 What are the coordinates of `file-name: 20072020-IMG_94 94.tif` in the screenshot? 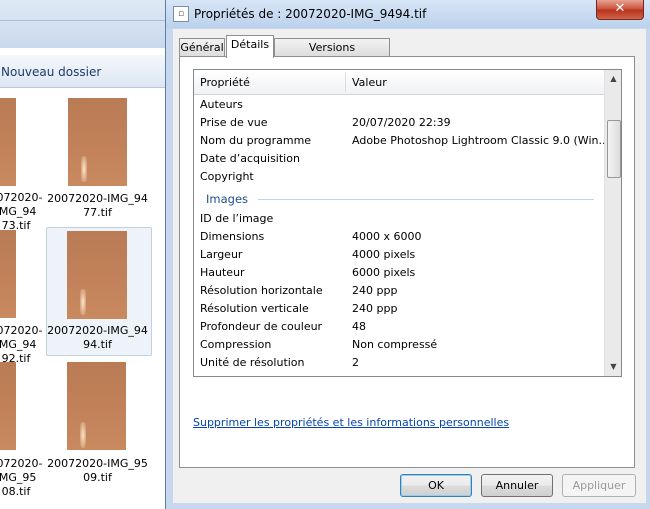 It's located at (97, 337).